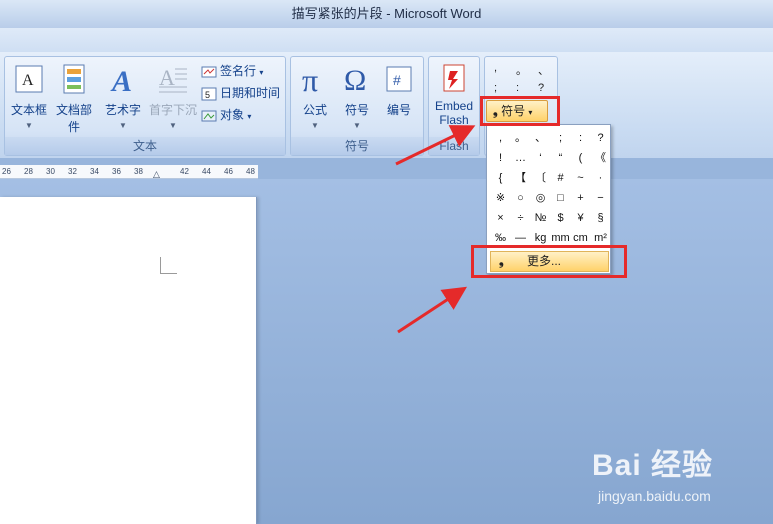 The image size is (773, 524). Describe the element at coordinates (653, 465) in the screenshot. I see `watermark-logo-text: Bai 经验` at that location.